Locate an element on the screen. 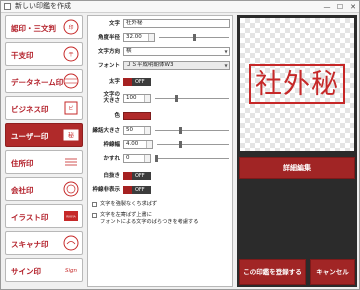  nav-item-label: 認印・三文判 is located at coordinates (33, 28).